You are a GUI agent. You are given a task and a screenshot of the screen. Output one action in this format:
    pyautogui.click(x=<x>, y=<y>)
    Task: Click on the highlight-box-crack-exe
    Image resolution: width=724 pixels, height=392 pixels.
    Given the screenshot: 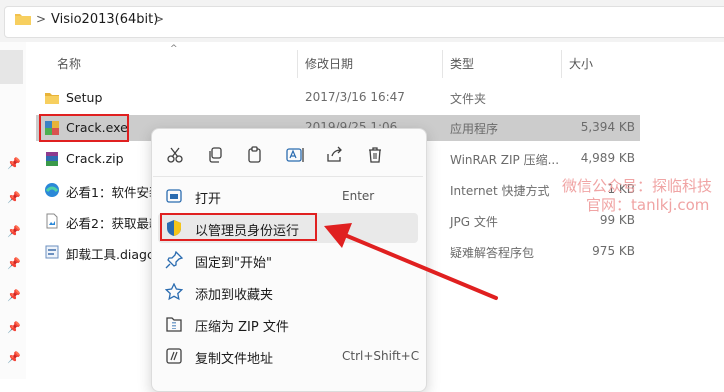 What is the action you would take?
    pyautogui.click(x=84, y=128)
    